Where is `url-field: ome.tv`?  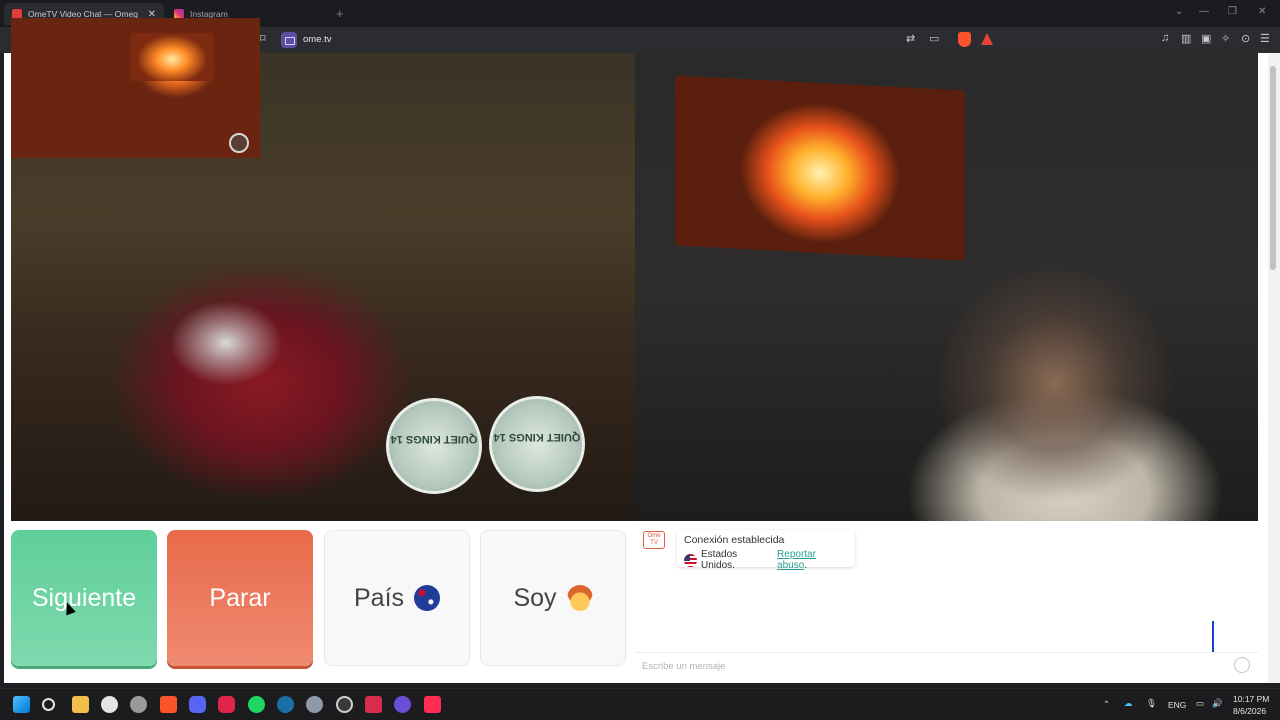
url-field: ome.tv is located at coordinates (317, 39).